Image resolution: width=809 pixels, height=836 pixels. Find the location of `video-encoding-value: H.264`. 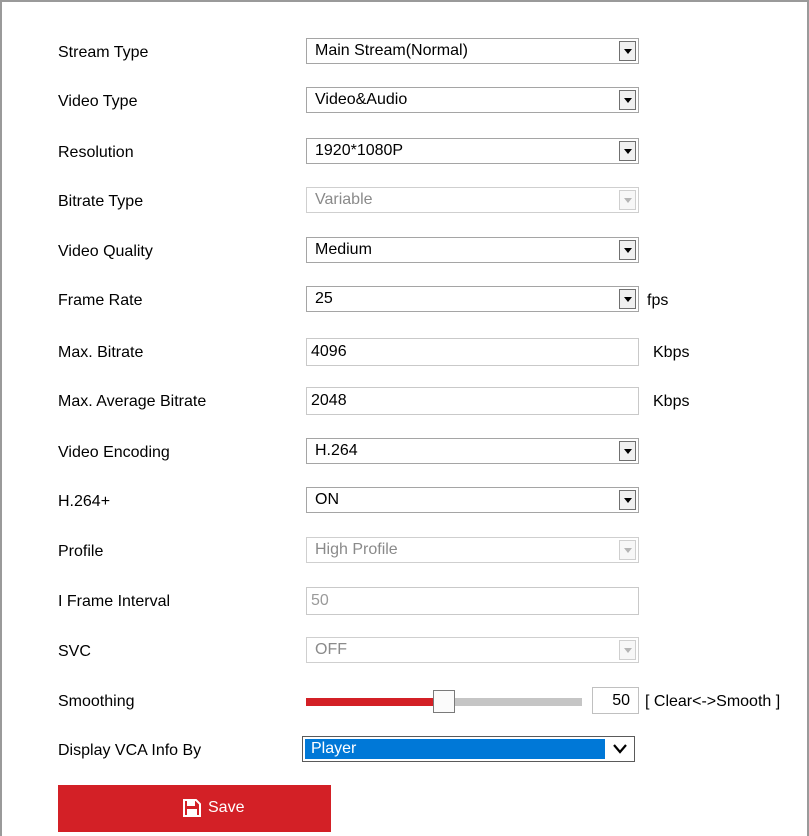

video-encoding-value: H.264 is located at coordinates (336, 450).